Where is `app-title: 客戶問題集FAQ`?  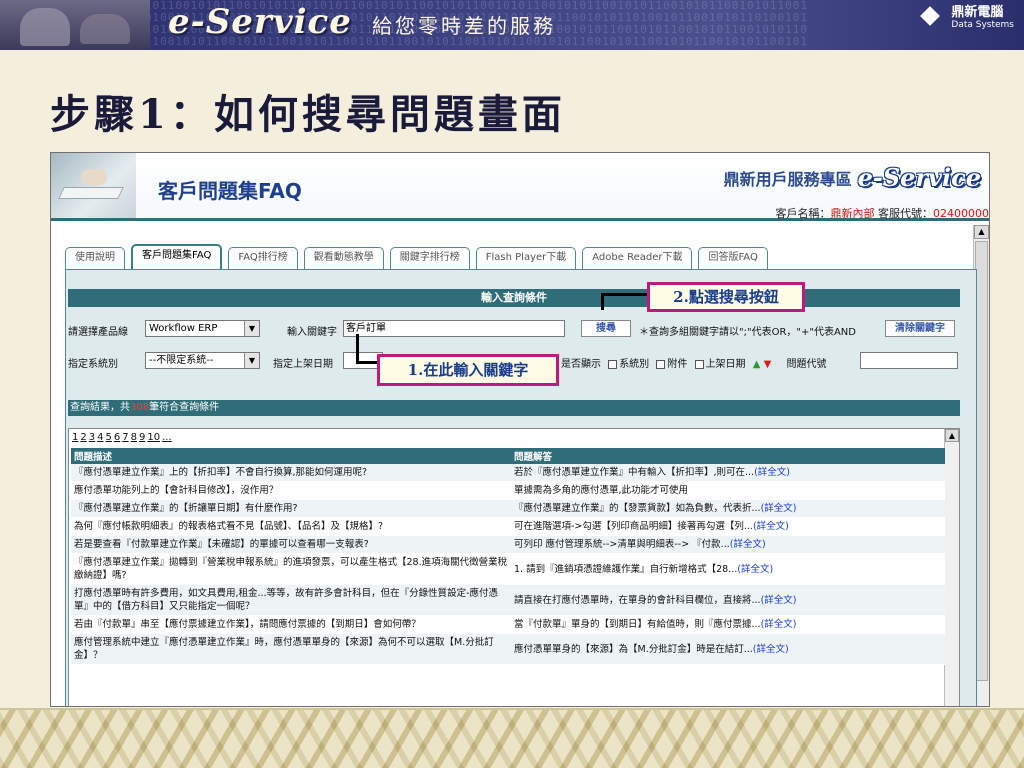
app-title: 客戶問題集FAQ is located at coordinates (230, 191).